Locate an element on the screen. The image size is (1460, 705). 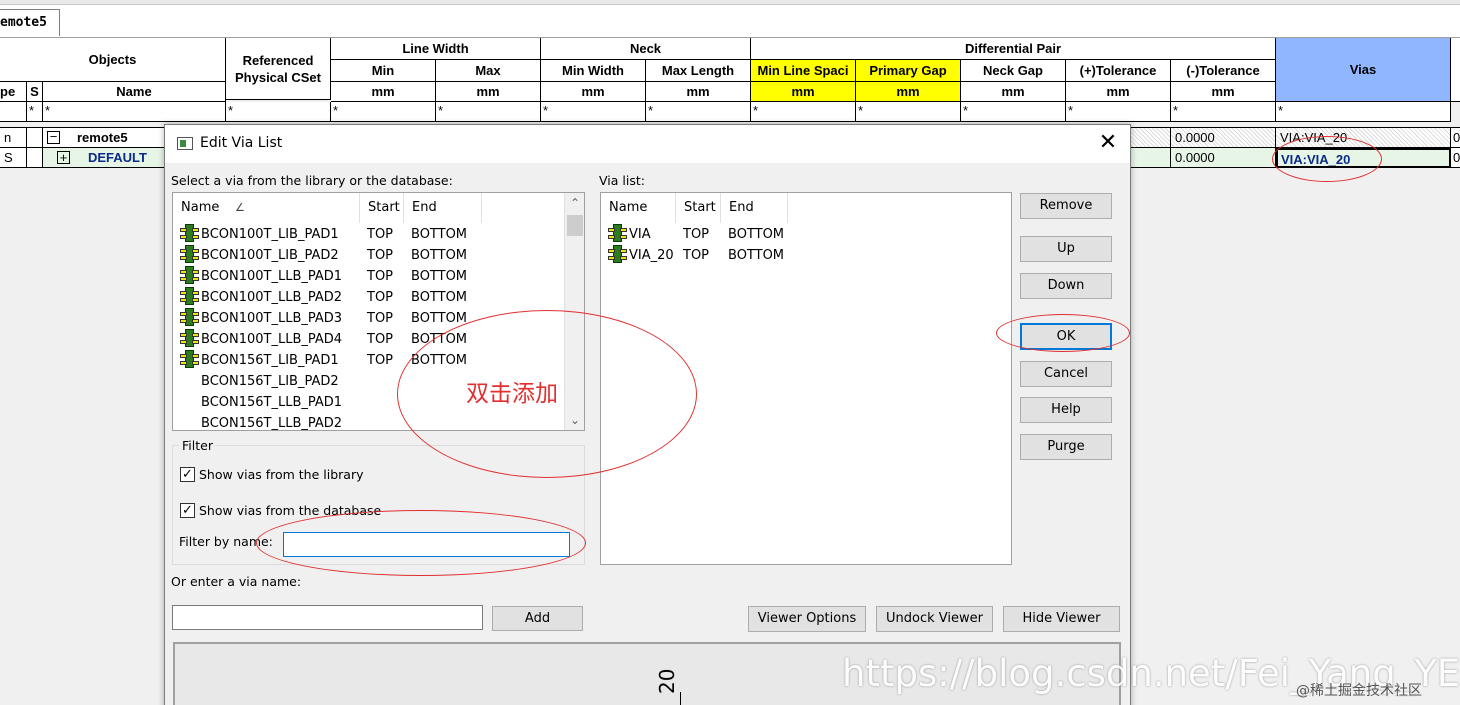
expand-icon: + is located at coordinates (63, 157).